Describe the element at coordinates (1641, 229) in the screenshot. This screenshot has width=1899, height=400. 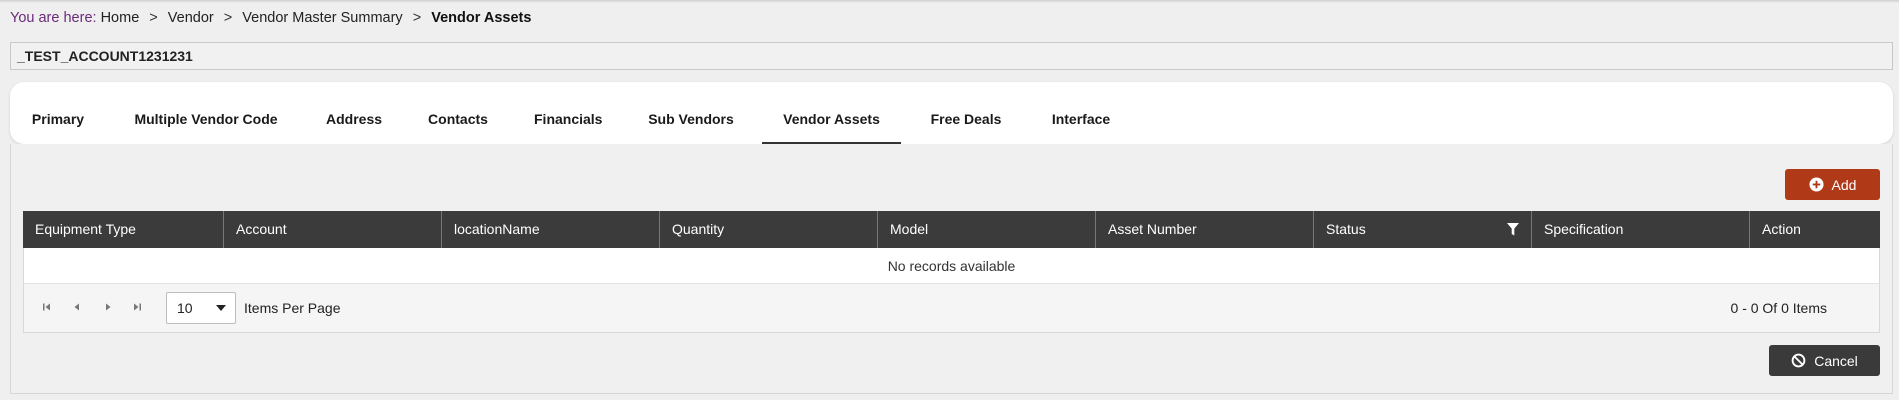
I see `column-specification: Specification` at that location.